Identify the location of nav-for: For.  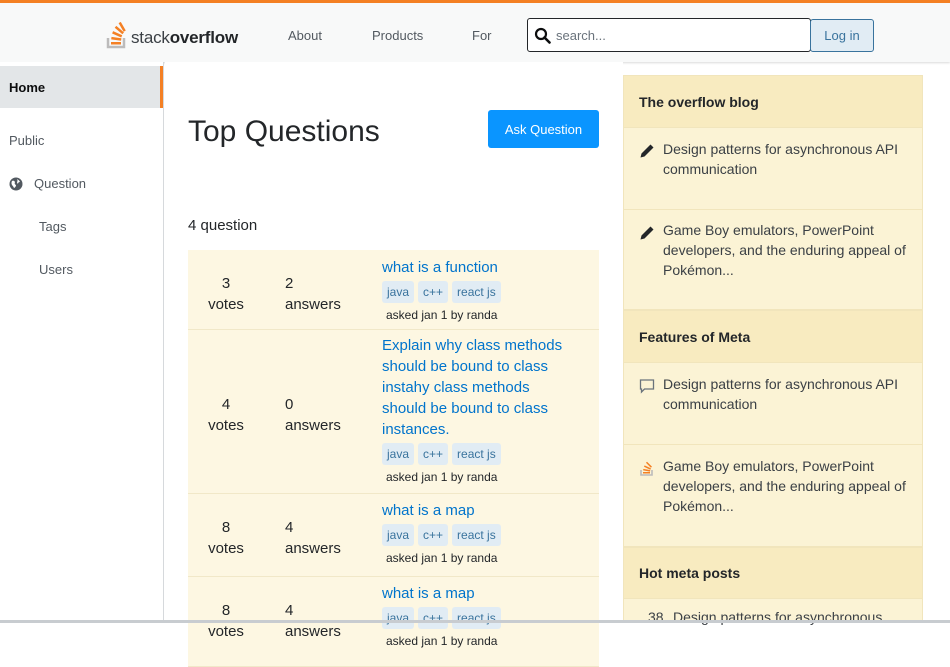
(482, 35).